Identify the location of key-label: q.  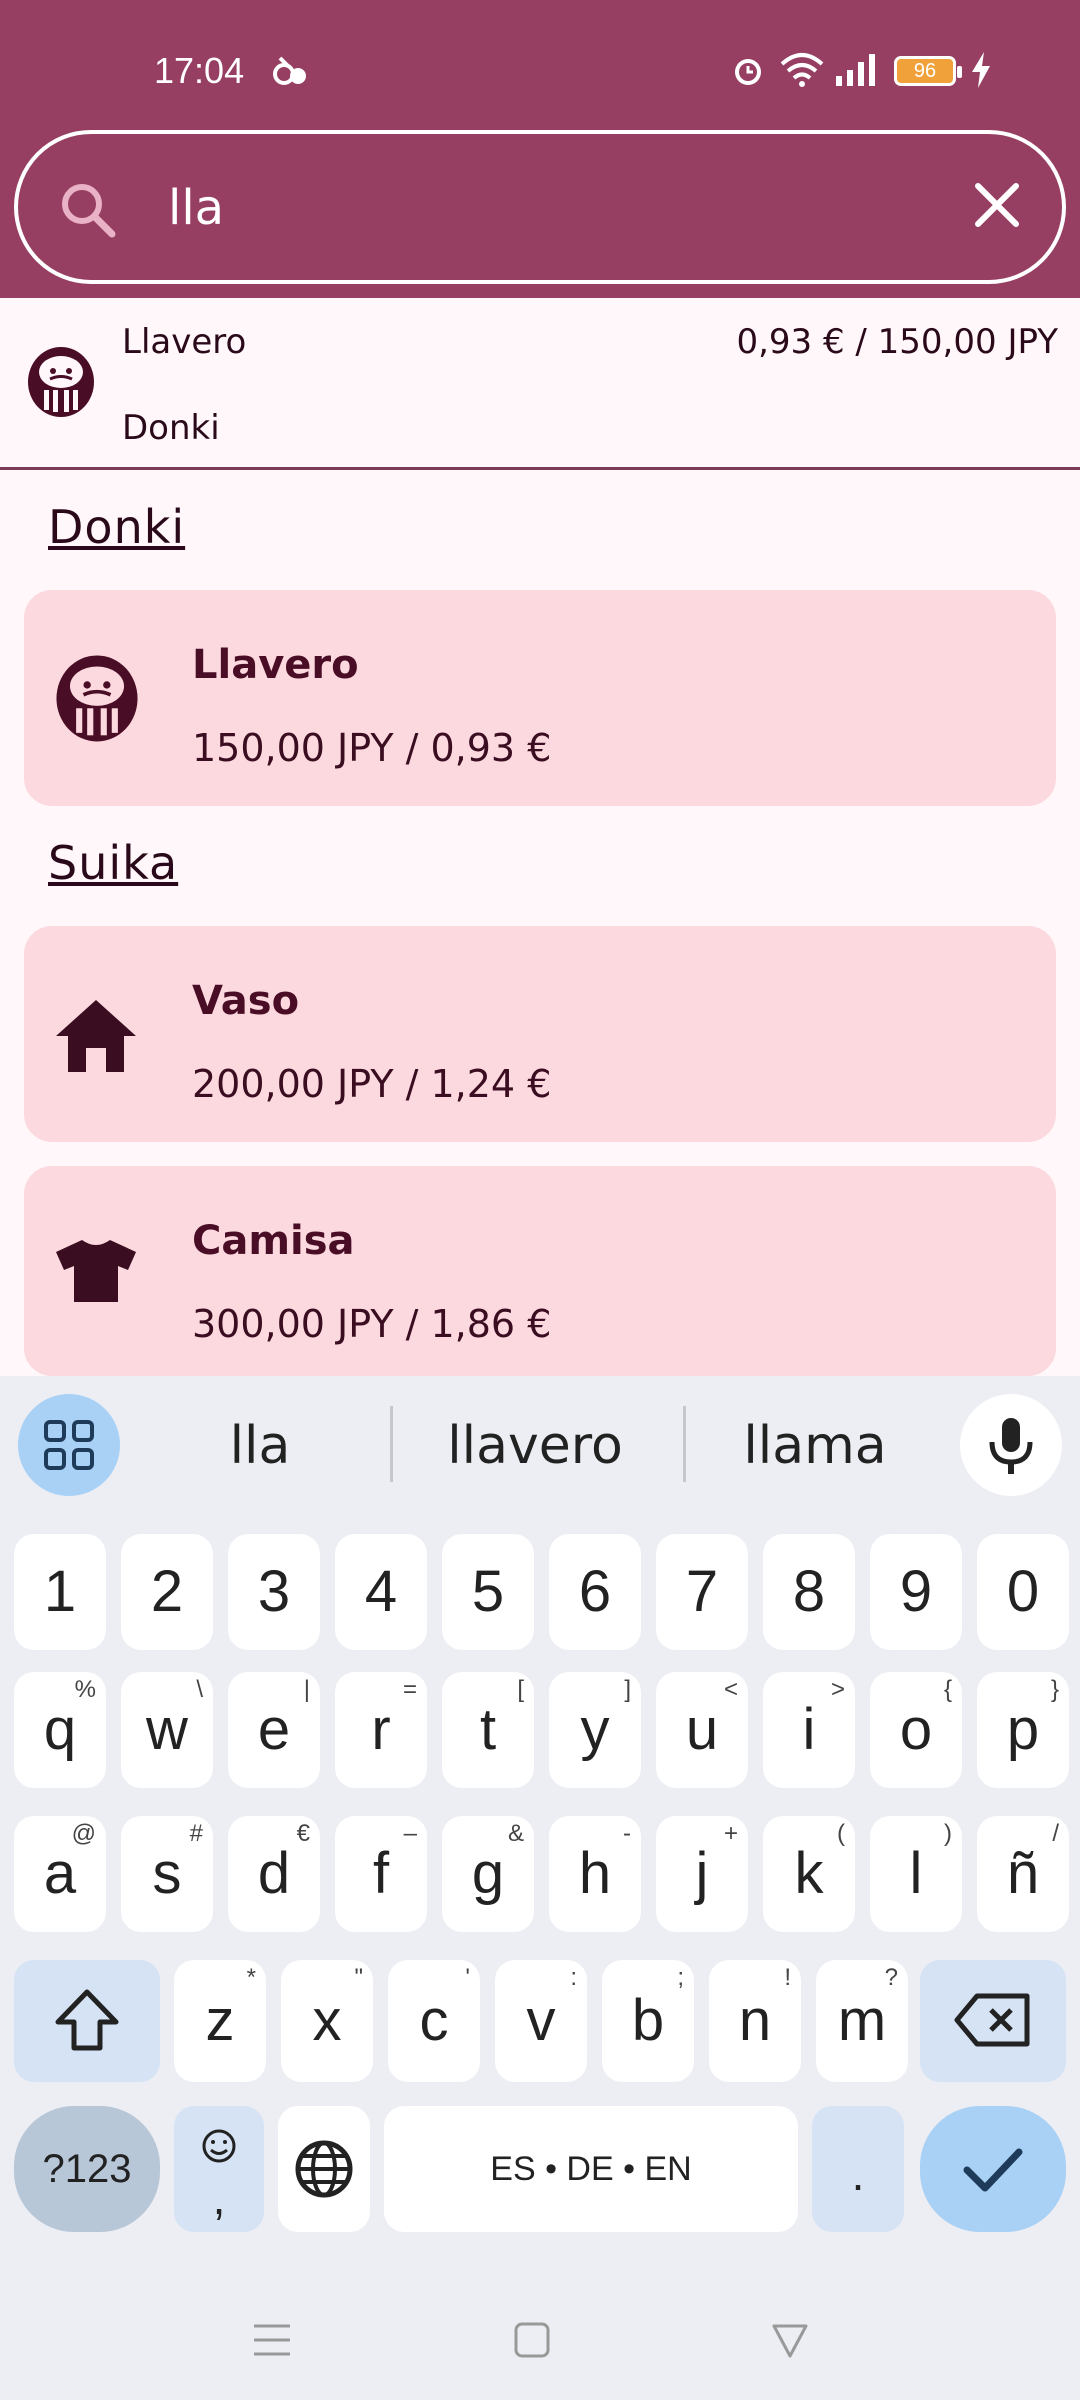
(60, 1729).